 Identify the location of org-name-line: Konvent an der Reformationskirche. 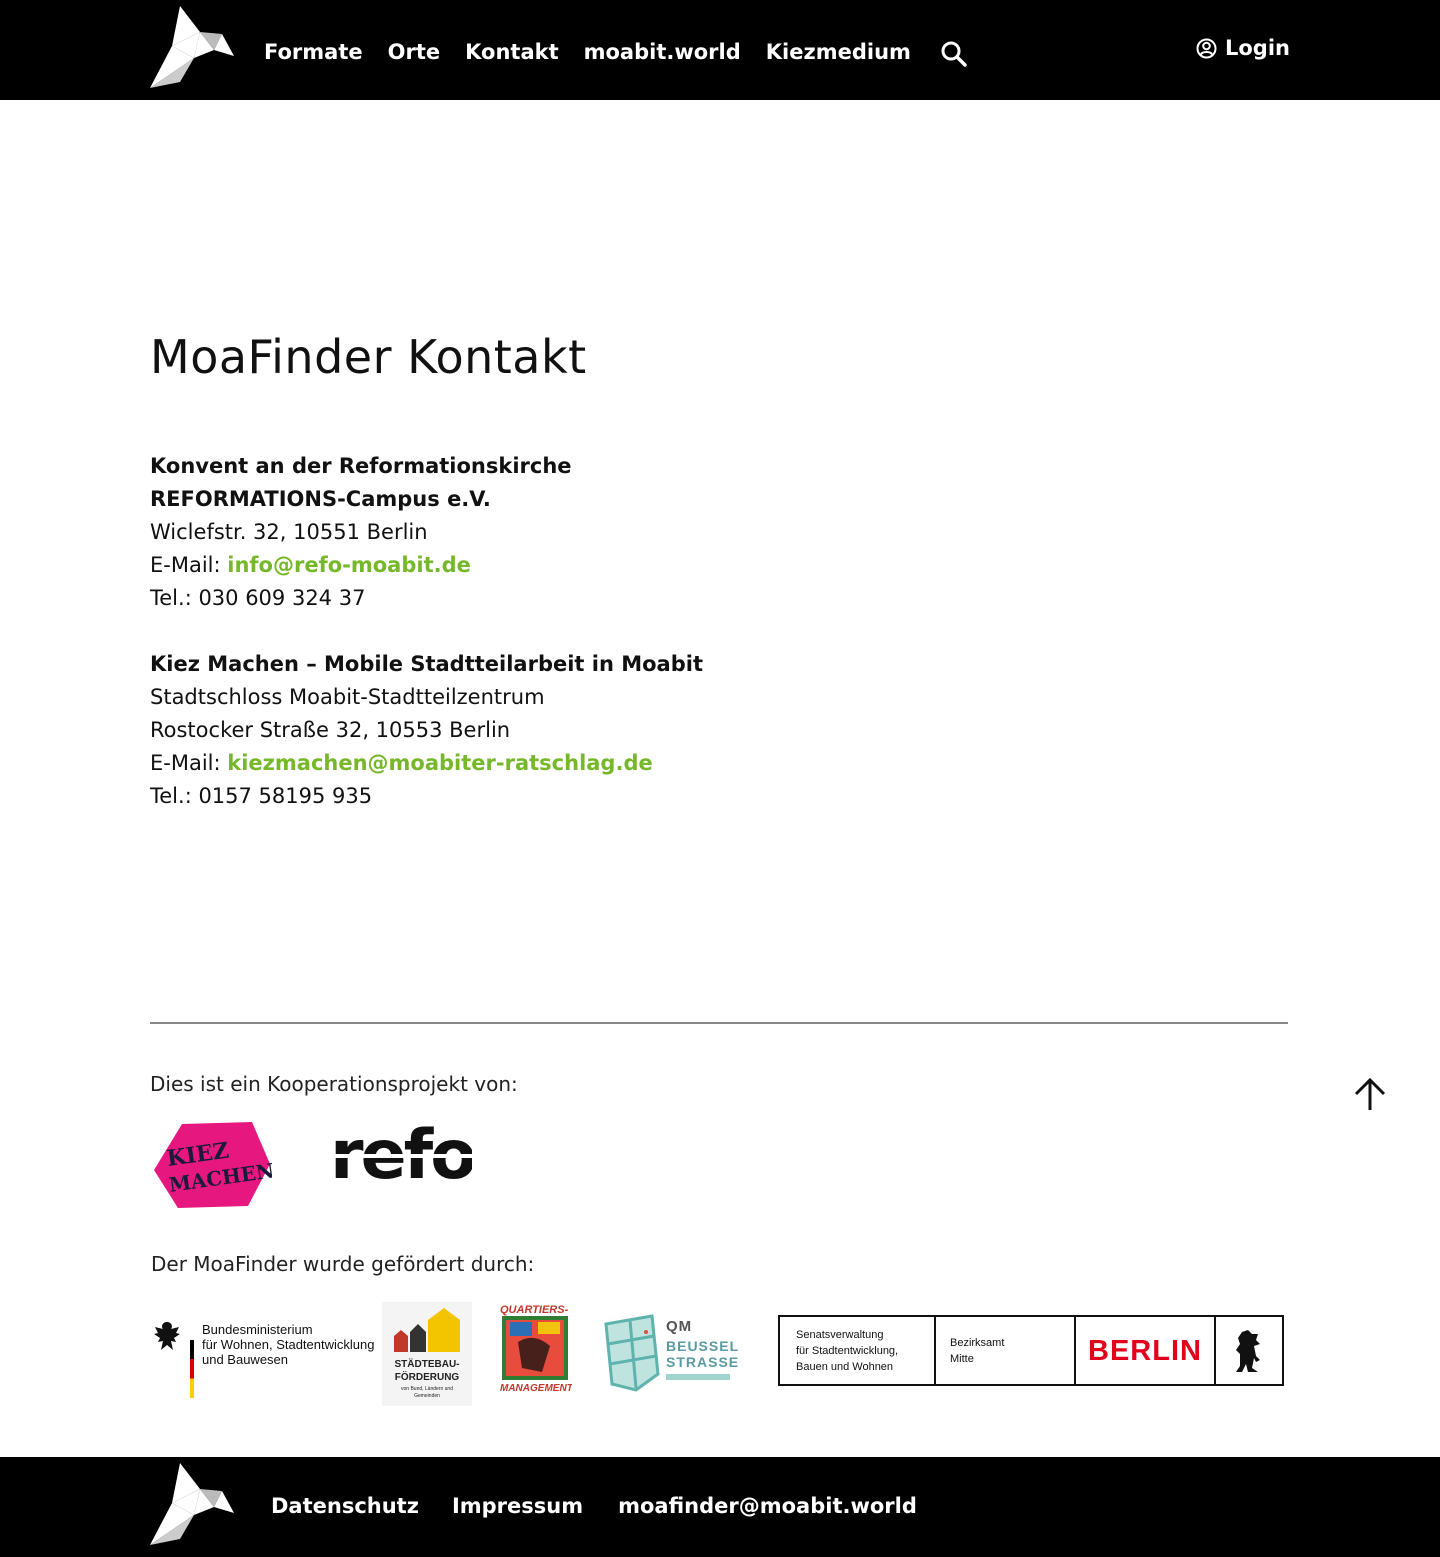
(361, 466).